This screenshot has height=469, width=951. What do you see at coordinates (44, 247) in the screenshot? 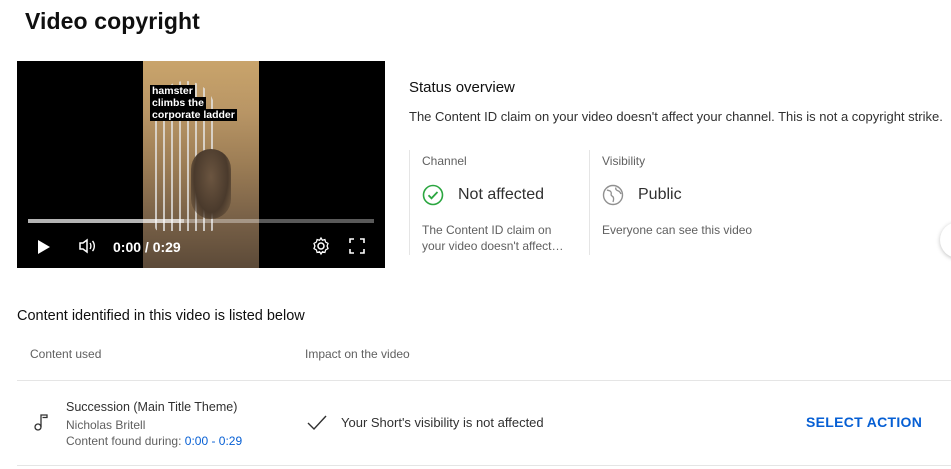
I see `play-icon` at bounding box center [44, 247].